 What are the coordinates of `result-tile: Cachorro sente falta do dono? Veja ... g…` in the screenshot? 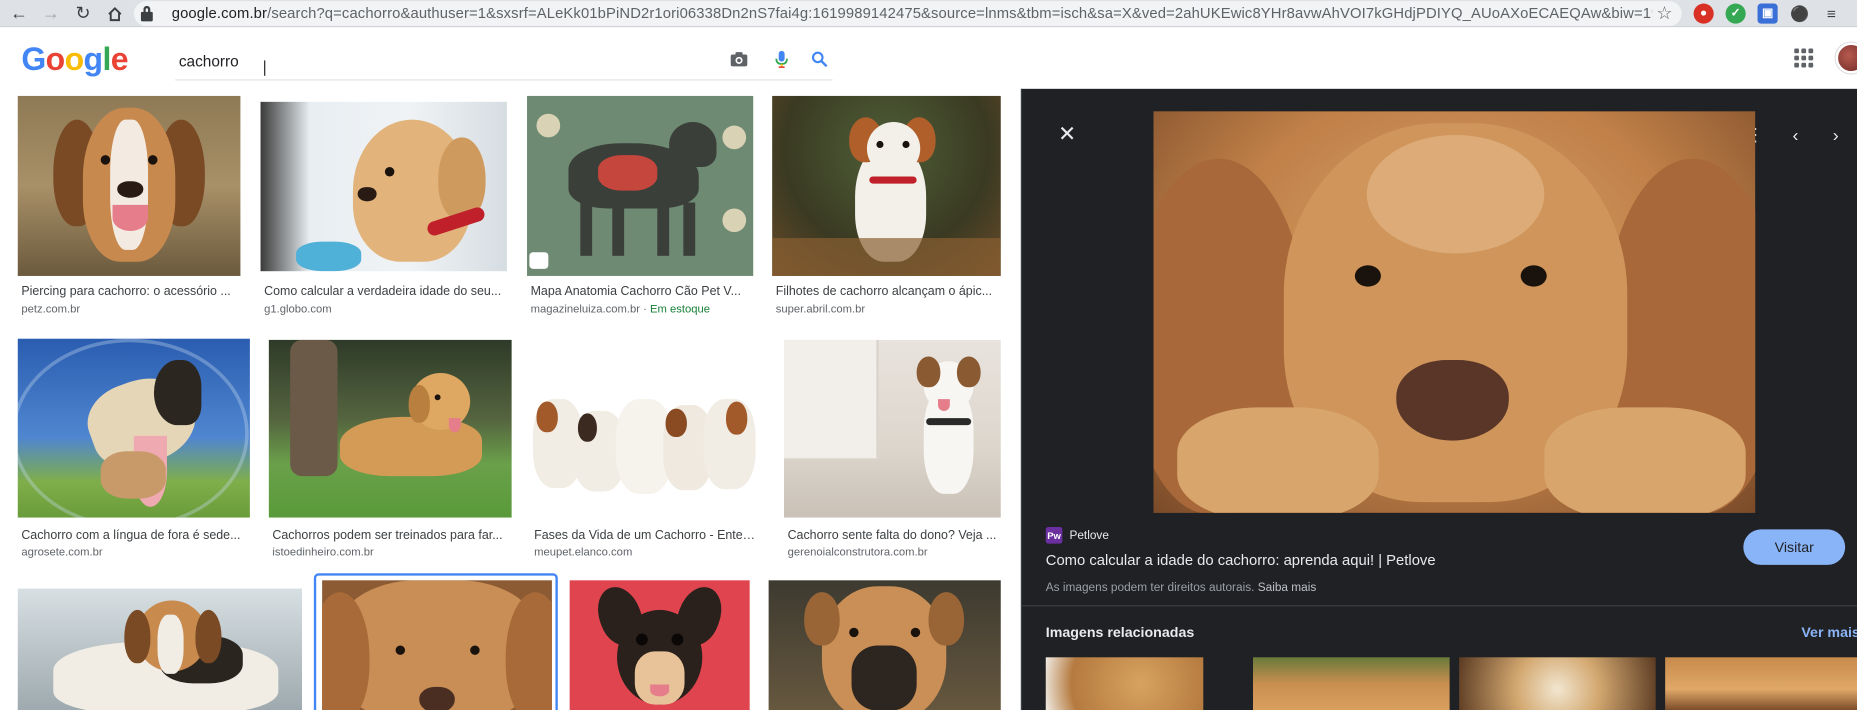 It's located at (894, 452).